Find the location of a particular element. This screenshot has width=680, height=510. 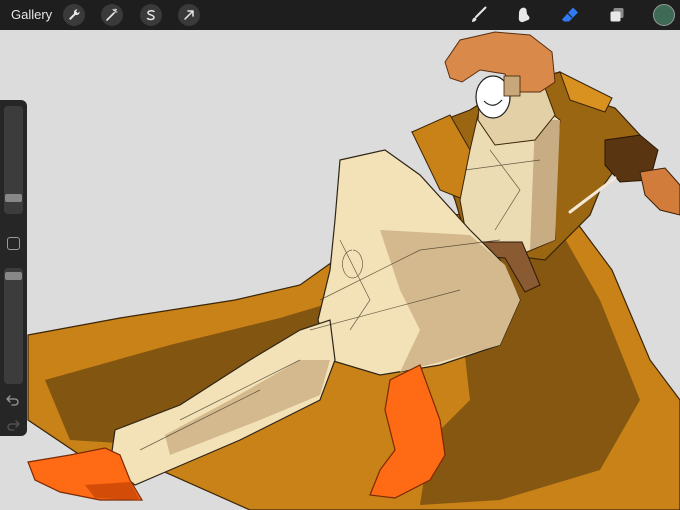

redo-button is located at coordinates (13, 425).